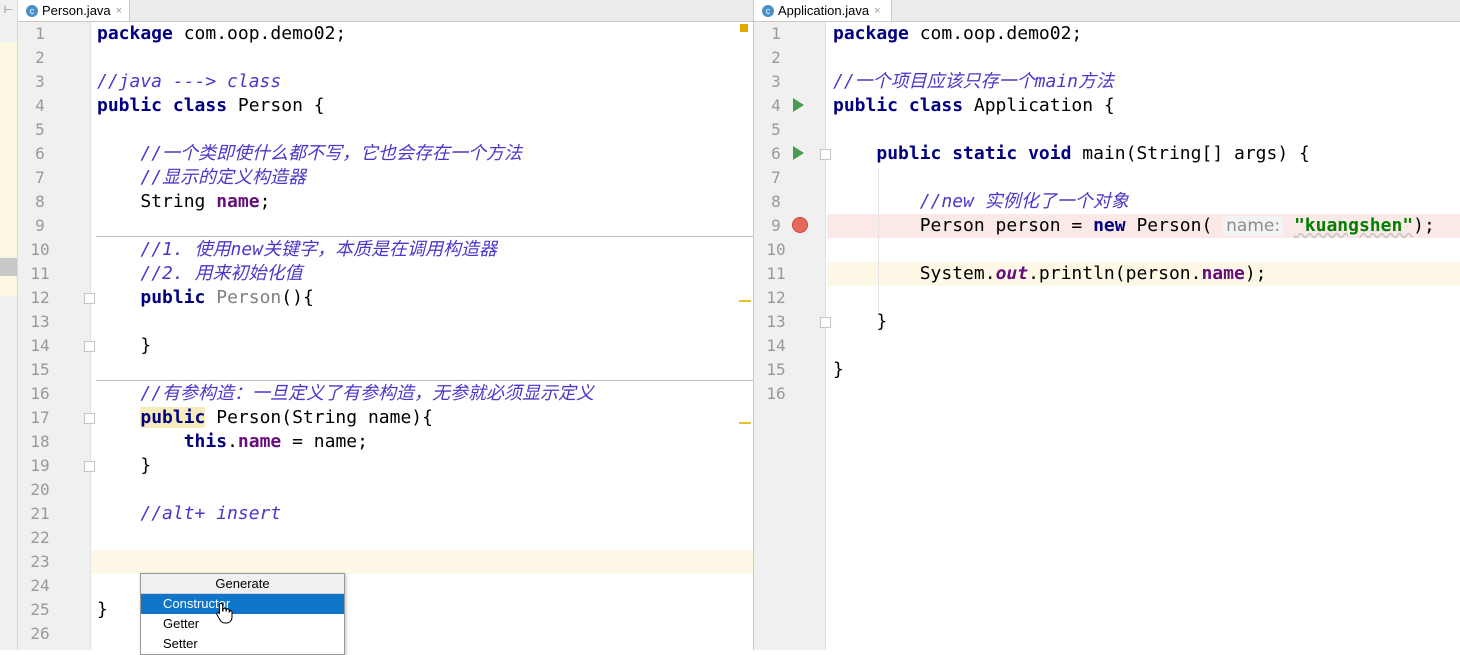 The height and width of the screenshot is (655, 1460). I want to click on code-line: 3 //java ---> class, so click(385, 82).